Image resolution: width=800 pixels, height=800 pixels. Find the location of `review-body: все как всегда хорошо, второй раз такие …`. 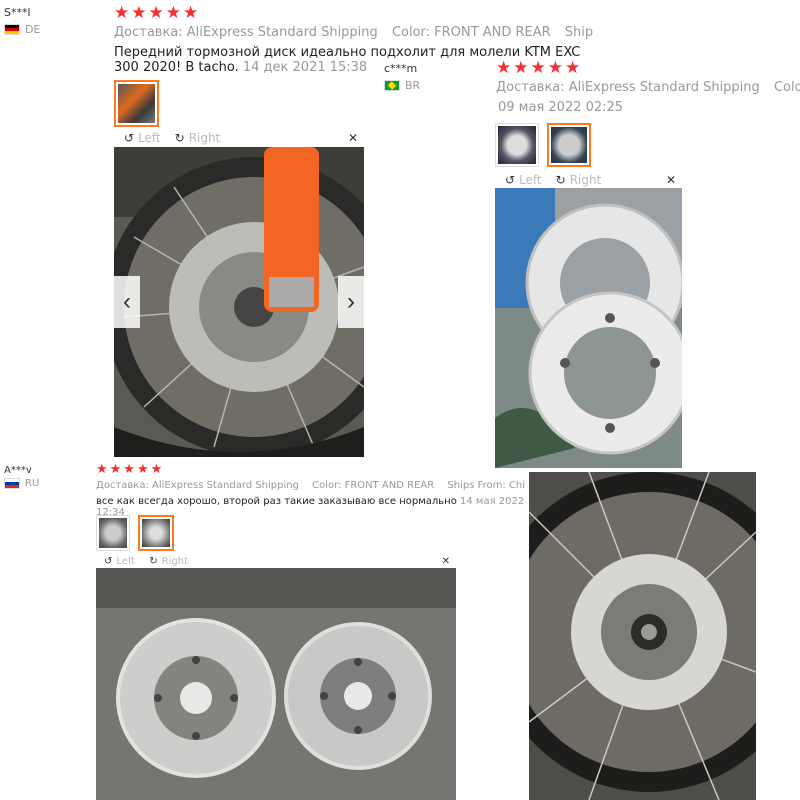

review-body: все как всегда хорошо, второй раз такие … is located at coordinates (276, 501).